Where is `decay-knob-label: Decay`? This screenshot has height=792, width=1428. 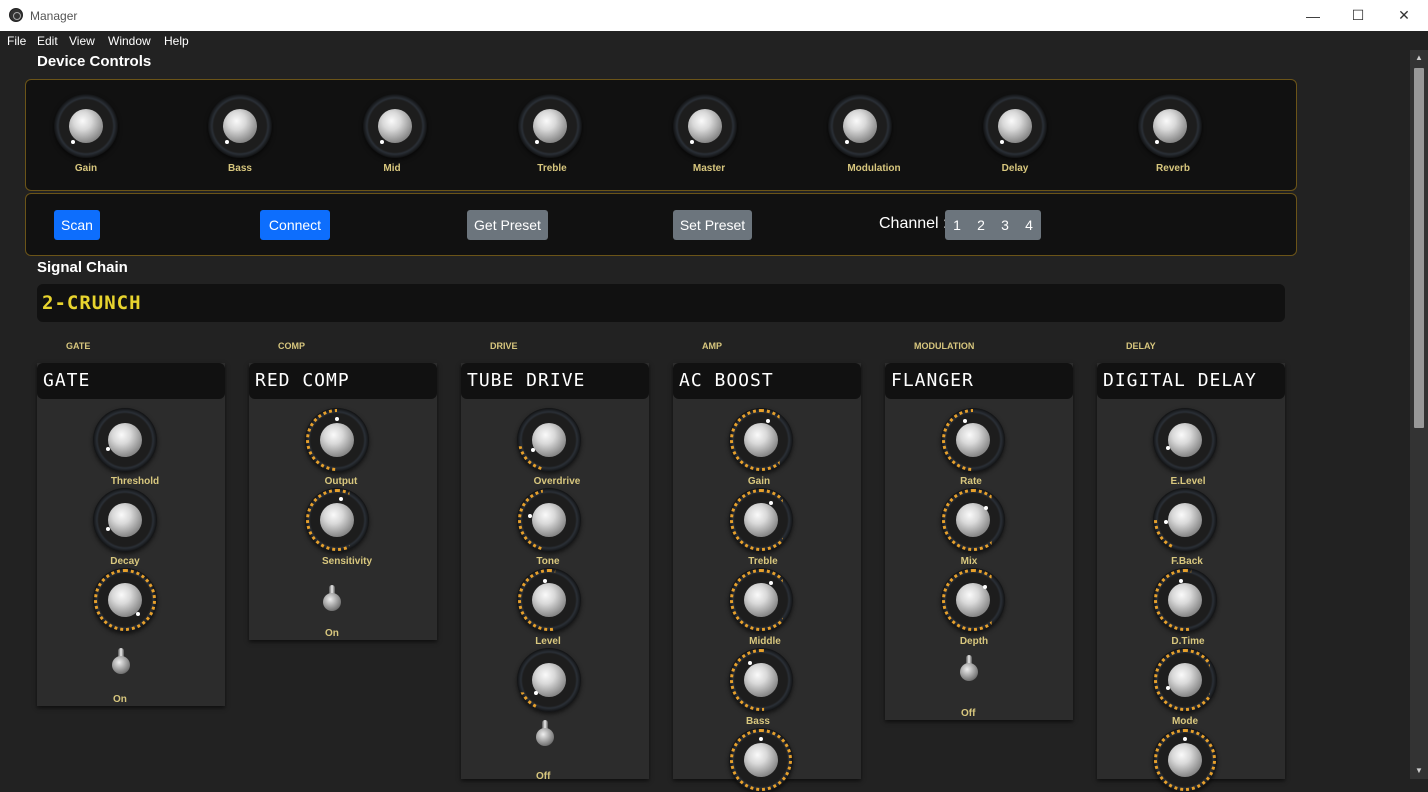 decay-knob-label: Decay is located at coordinates (125, 561).